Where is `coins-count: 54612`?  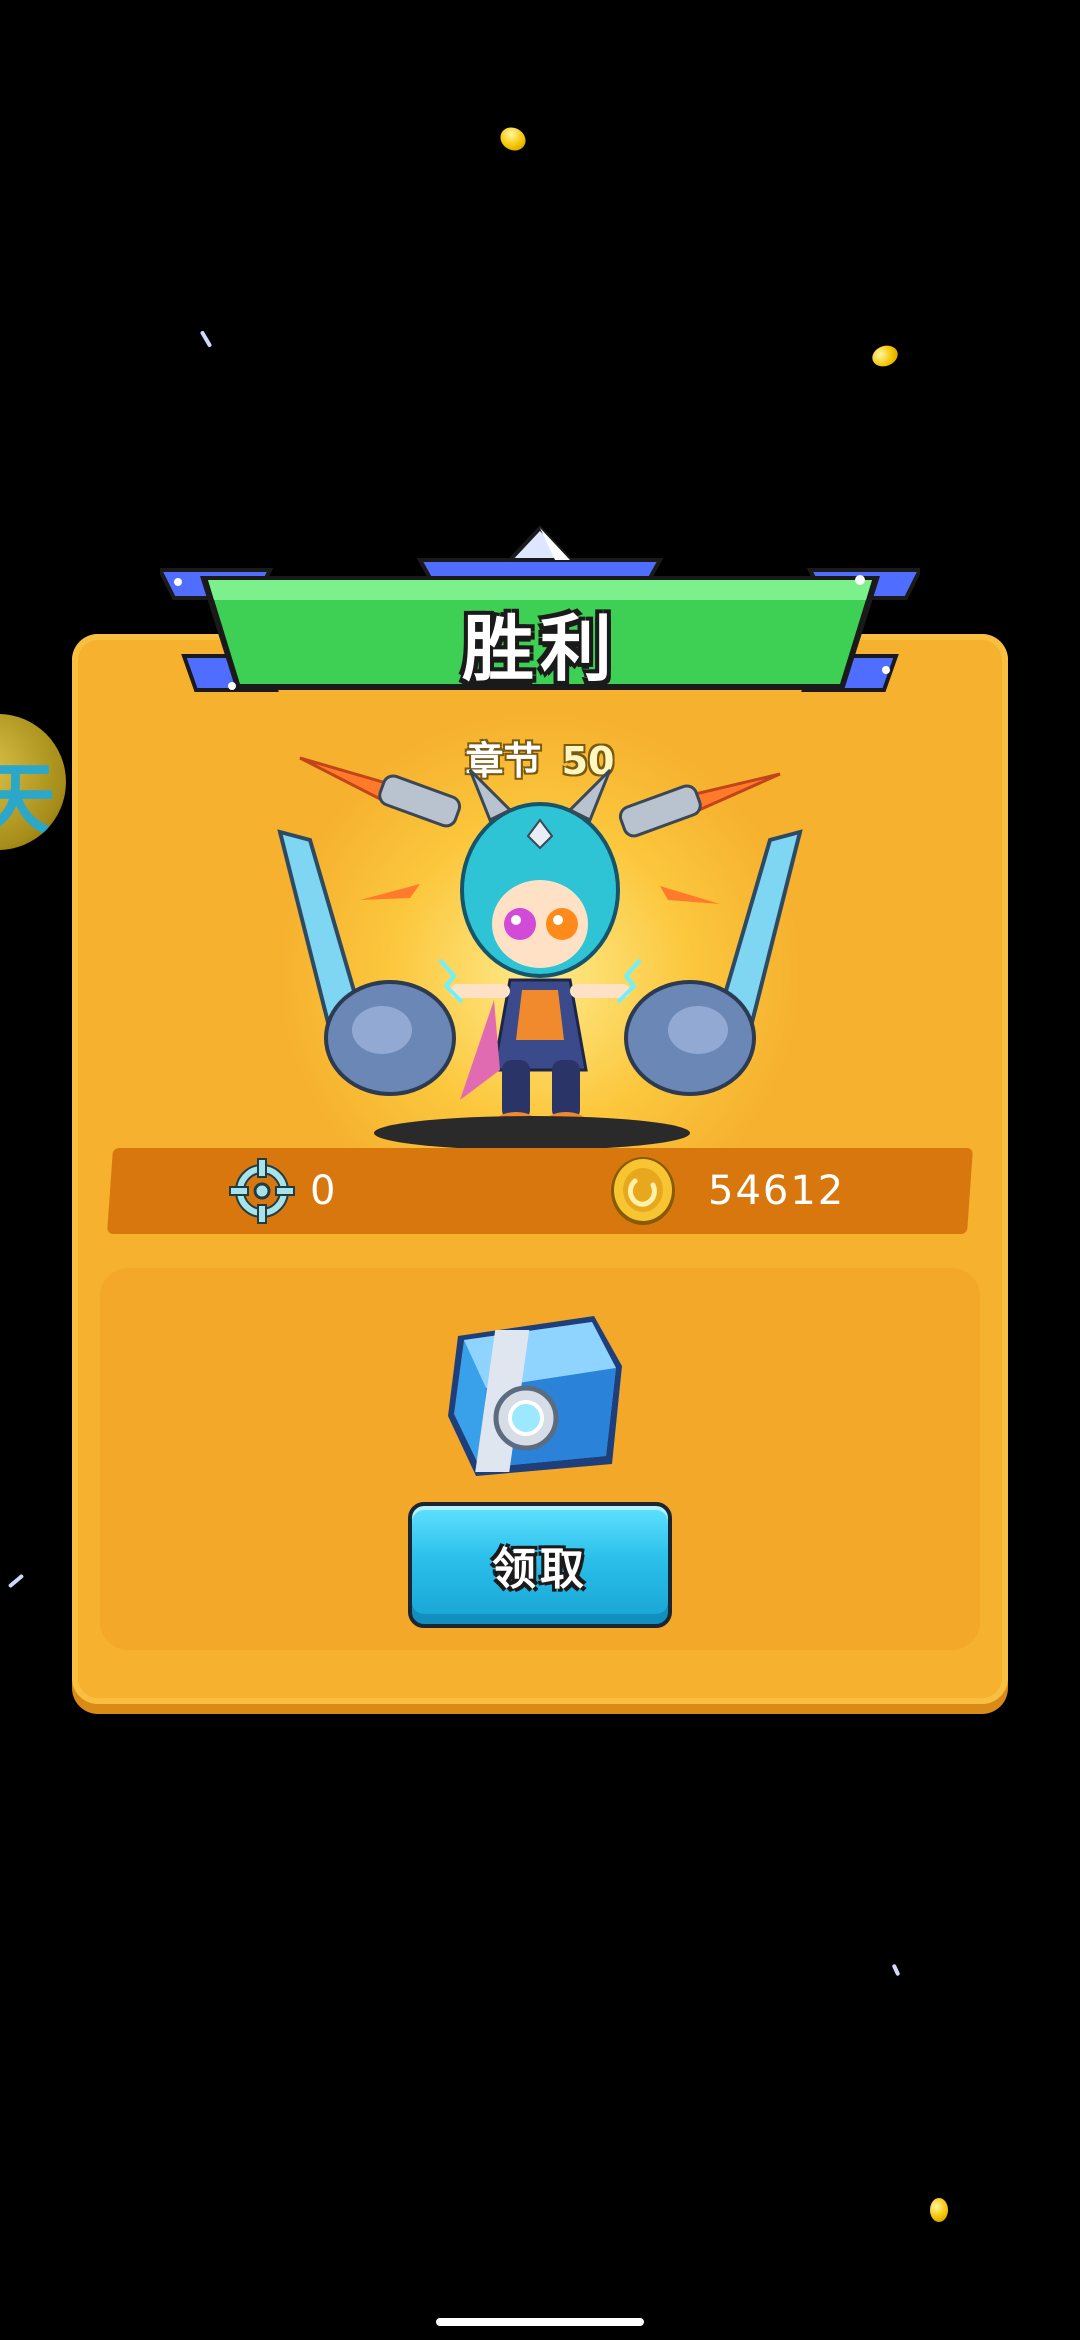 coins-count: 54612 is located at coordinates (777, 1191).